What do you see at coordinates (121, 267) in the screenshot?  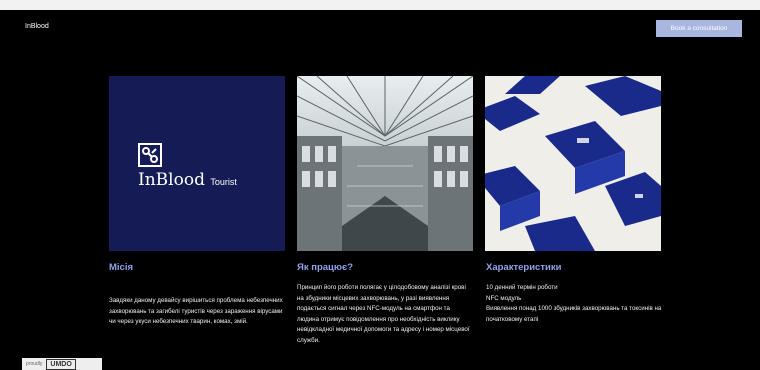 I see `card-title-mission: Місія` at bounding box center [121, 267].